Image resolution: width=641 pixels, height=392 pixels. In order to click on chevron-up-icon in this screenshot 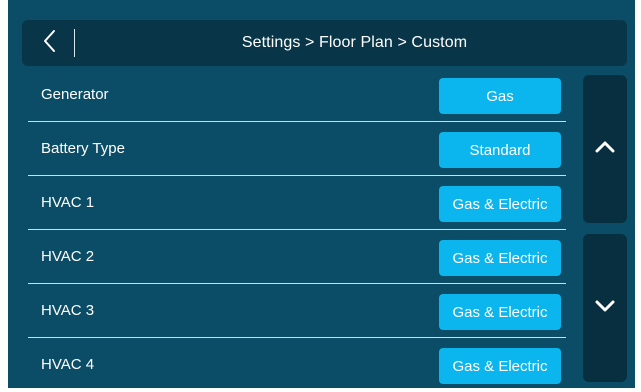, I will do `click(605, 149)`.